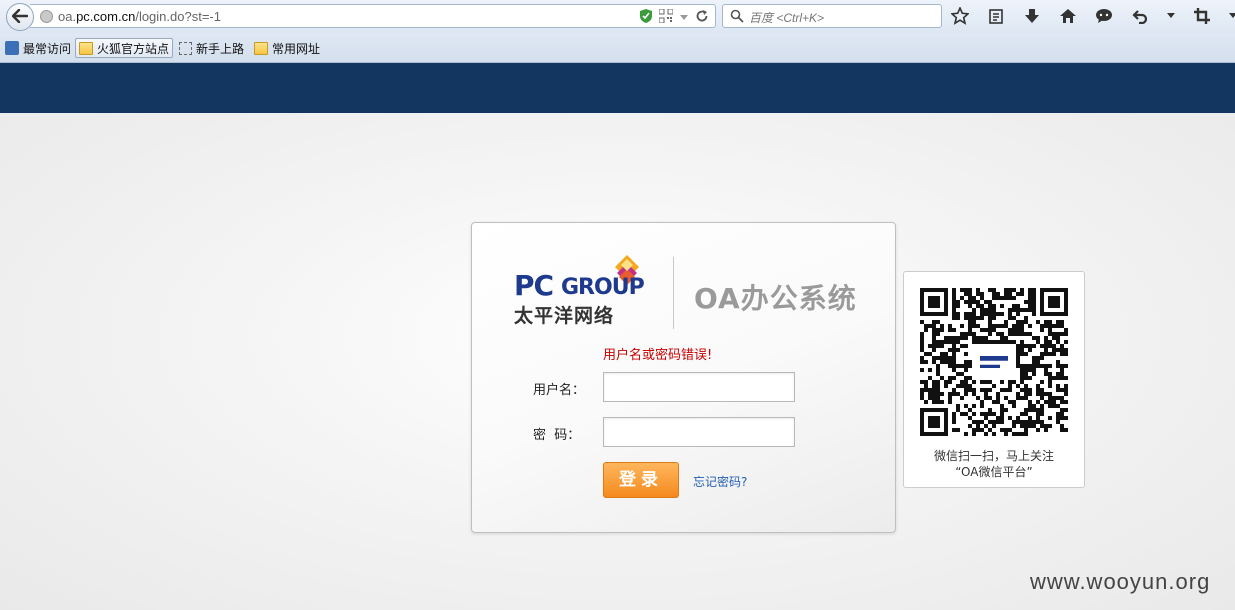  Describe the element at coordinates (1104, 16) in the screenshot. I see `chat-icon` at that location.